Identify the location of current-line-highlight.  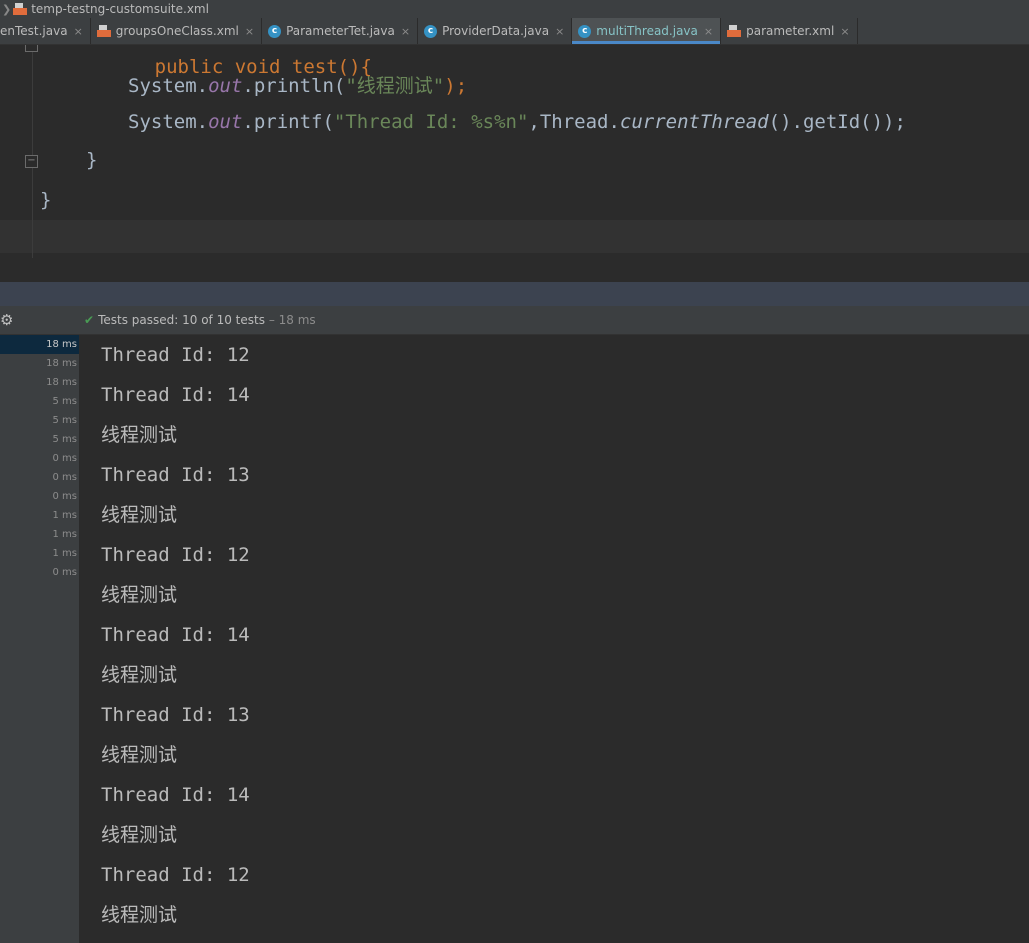
(514, 236).